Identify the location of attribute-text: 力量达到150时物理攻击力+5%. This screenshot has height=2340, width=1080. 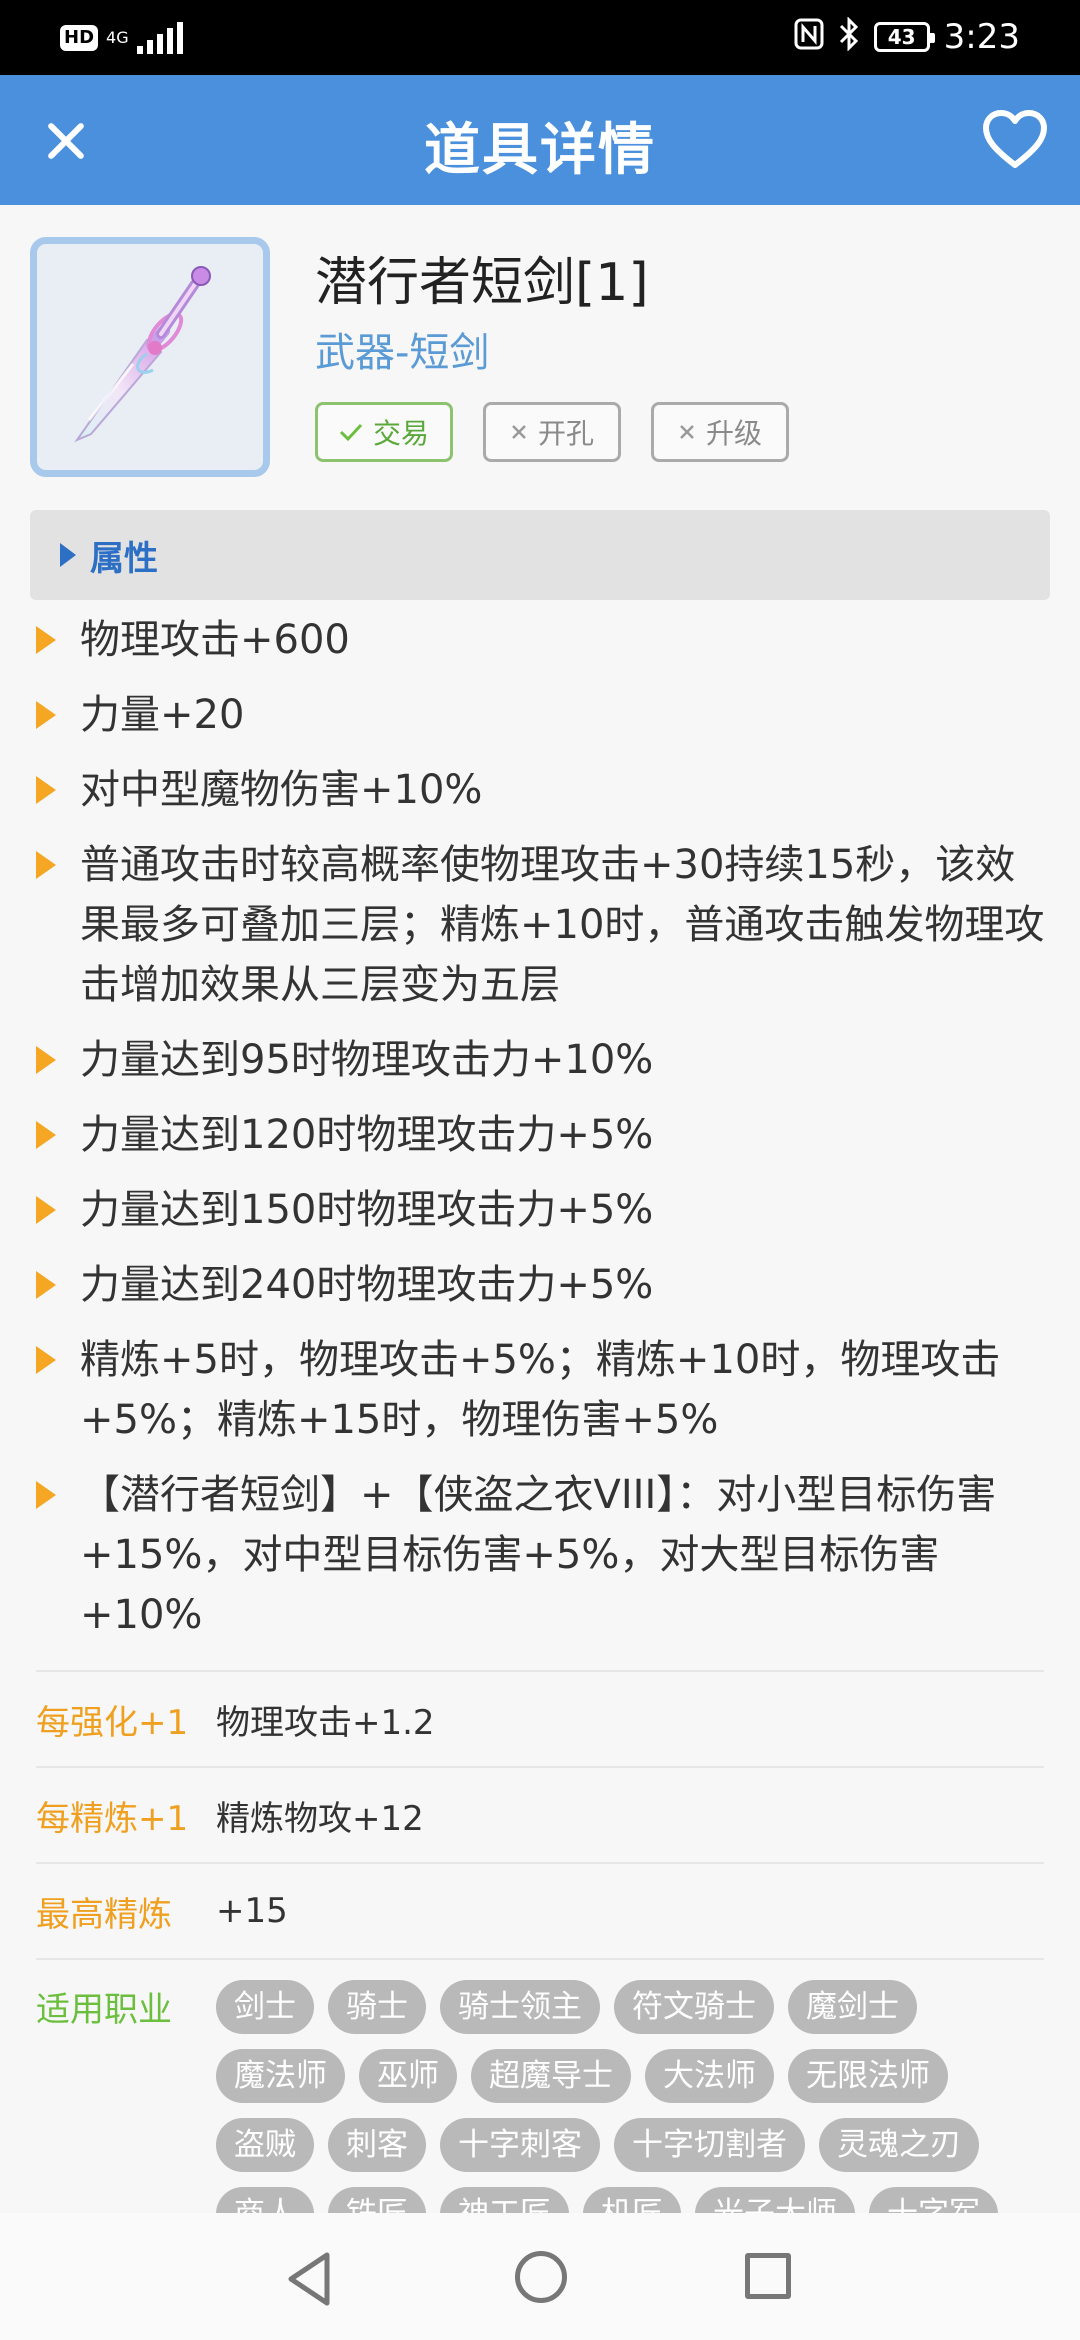
(367, 1210).